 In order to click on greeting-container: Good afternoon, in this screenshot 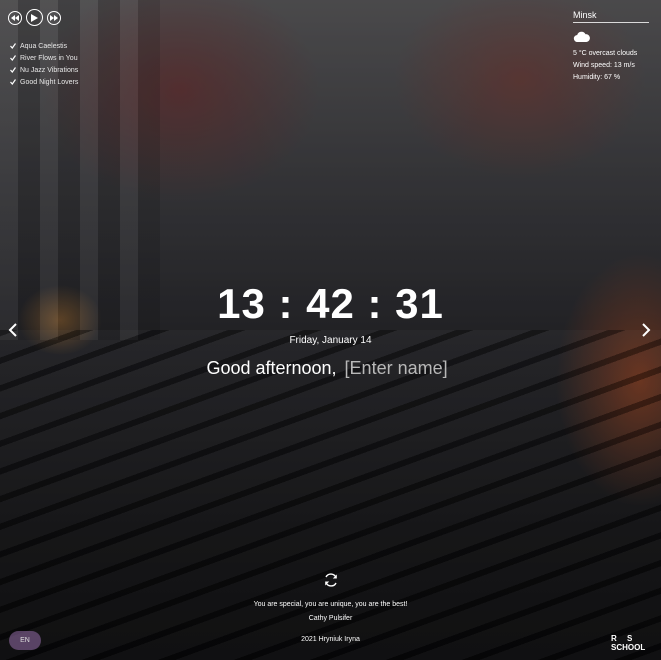, I will do `click(330, 368)`.